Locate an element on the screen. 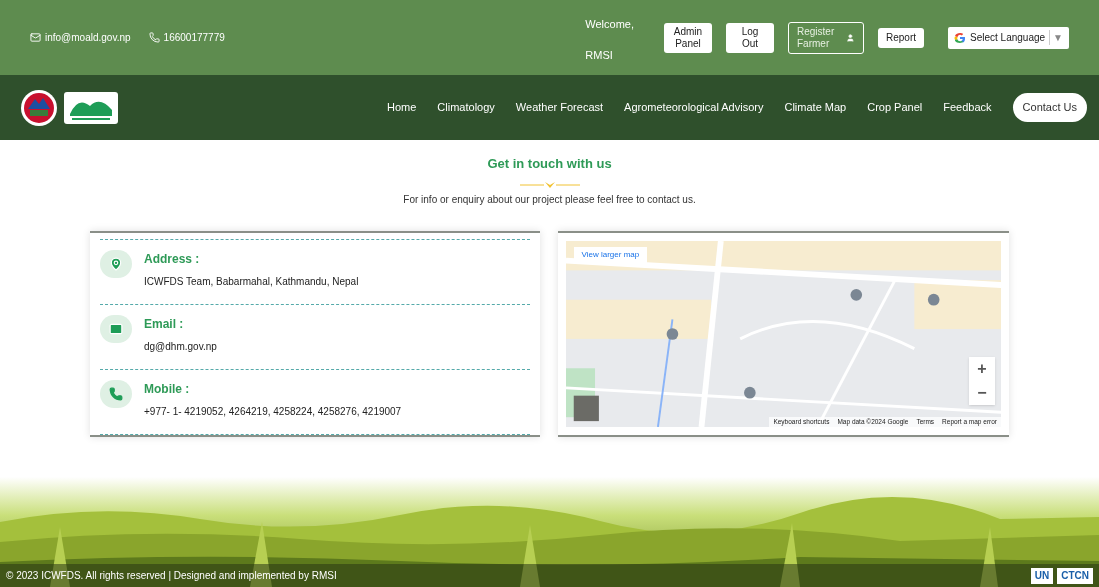  contact-subtitle: For info or enquiry about our project please feel free to contact us. is located at coordinates (549, 199).